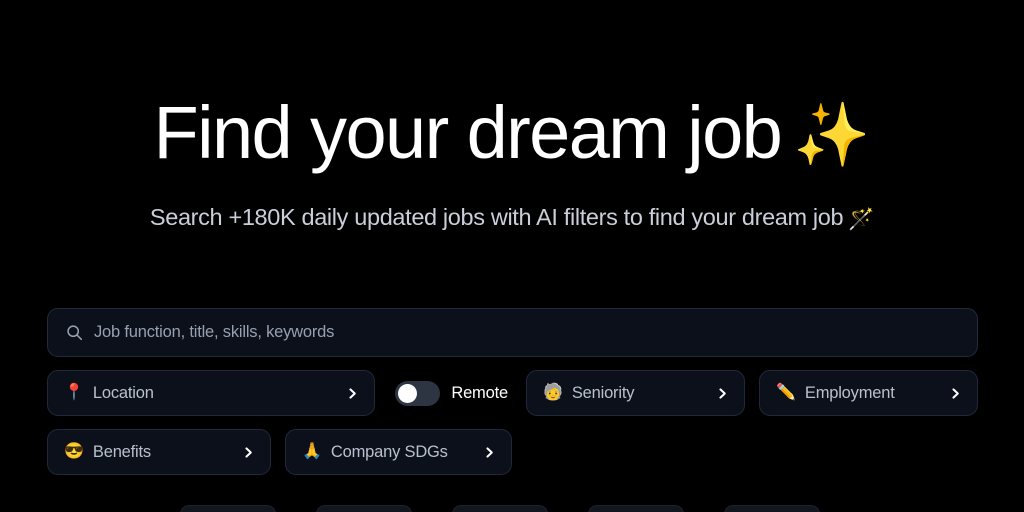 The height and width of the screenshot is (512, 1024). Describe the element at coordinates (74, 332) in the screenshot. I see `search-icon` at that location.